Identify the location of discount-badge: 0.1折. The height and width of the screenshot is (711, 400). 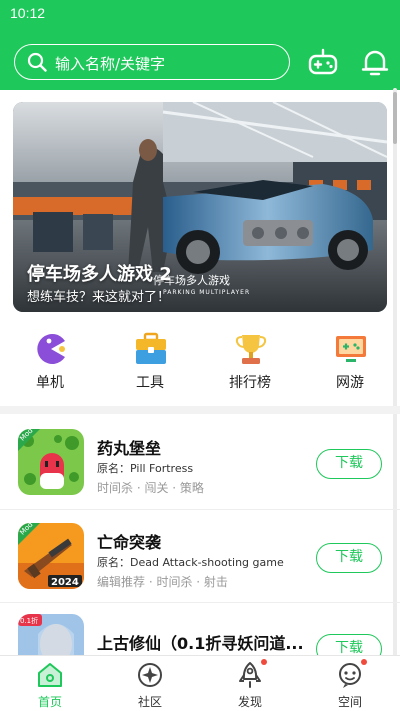
(29, 620).